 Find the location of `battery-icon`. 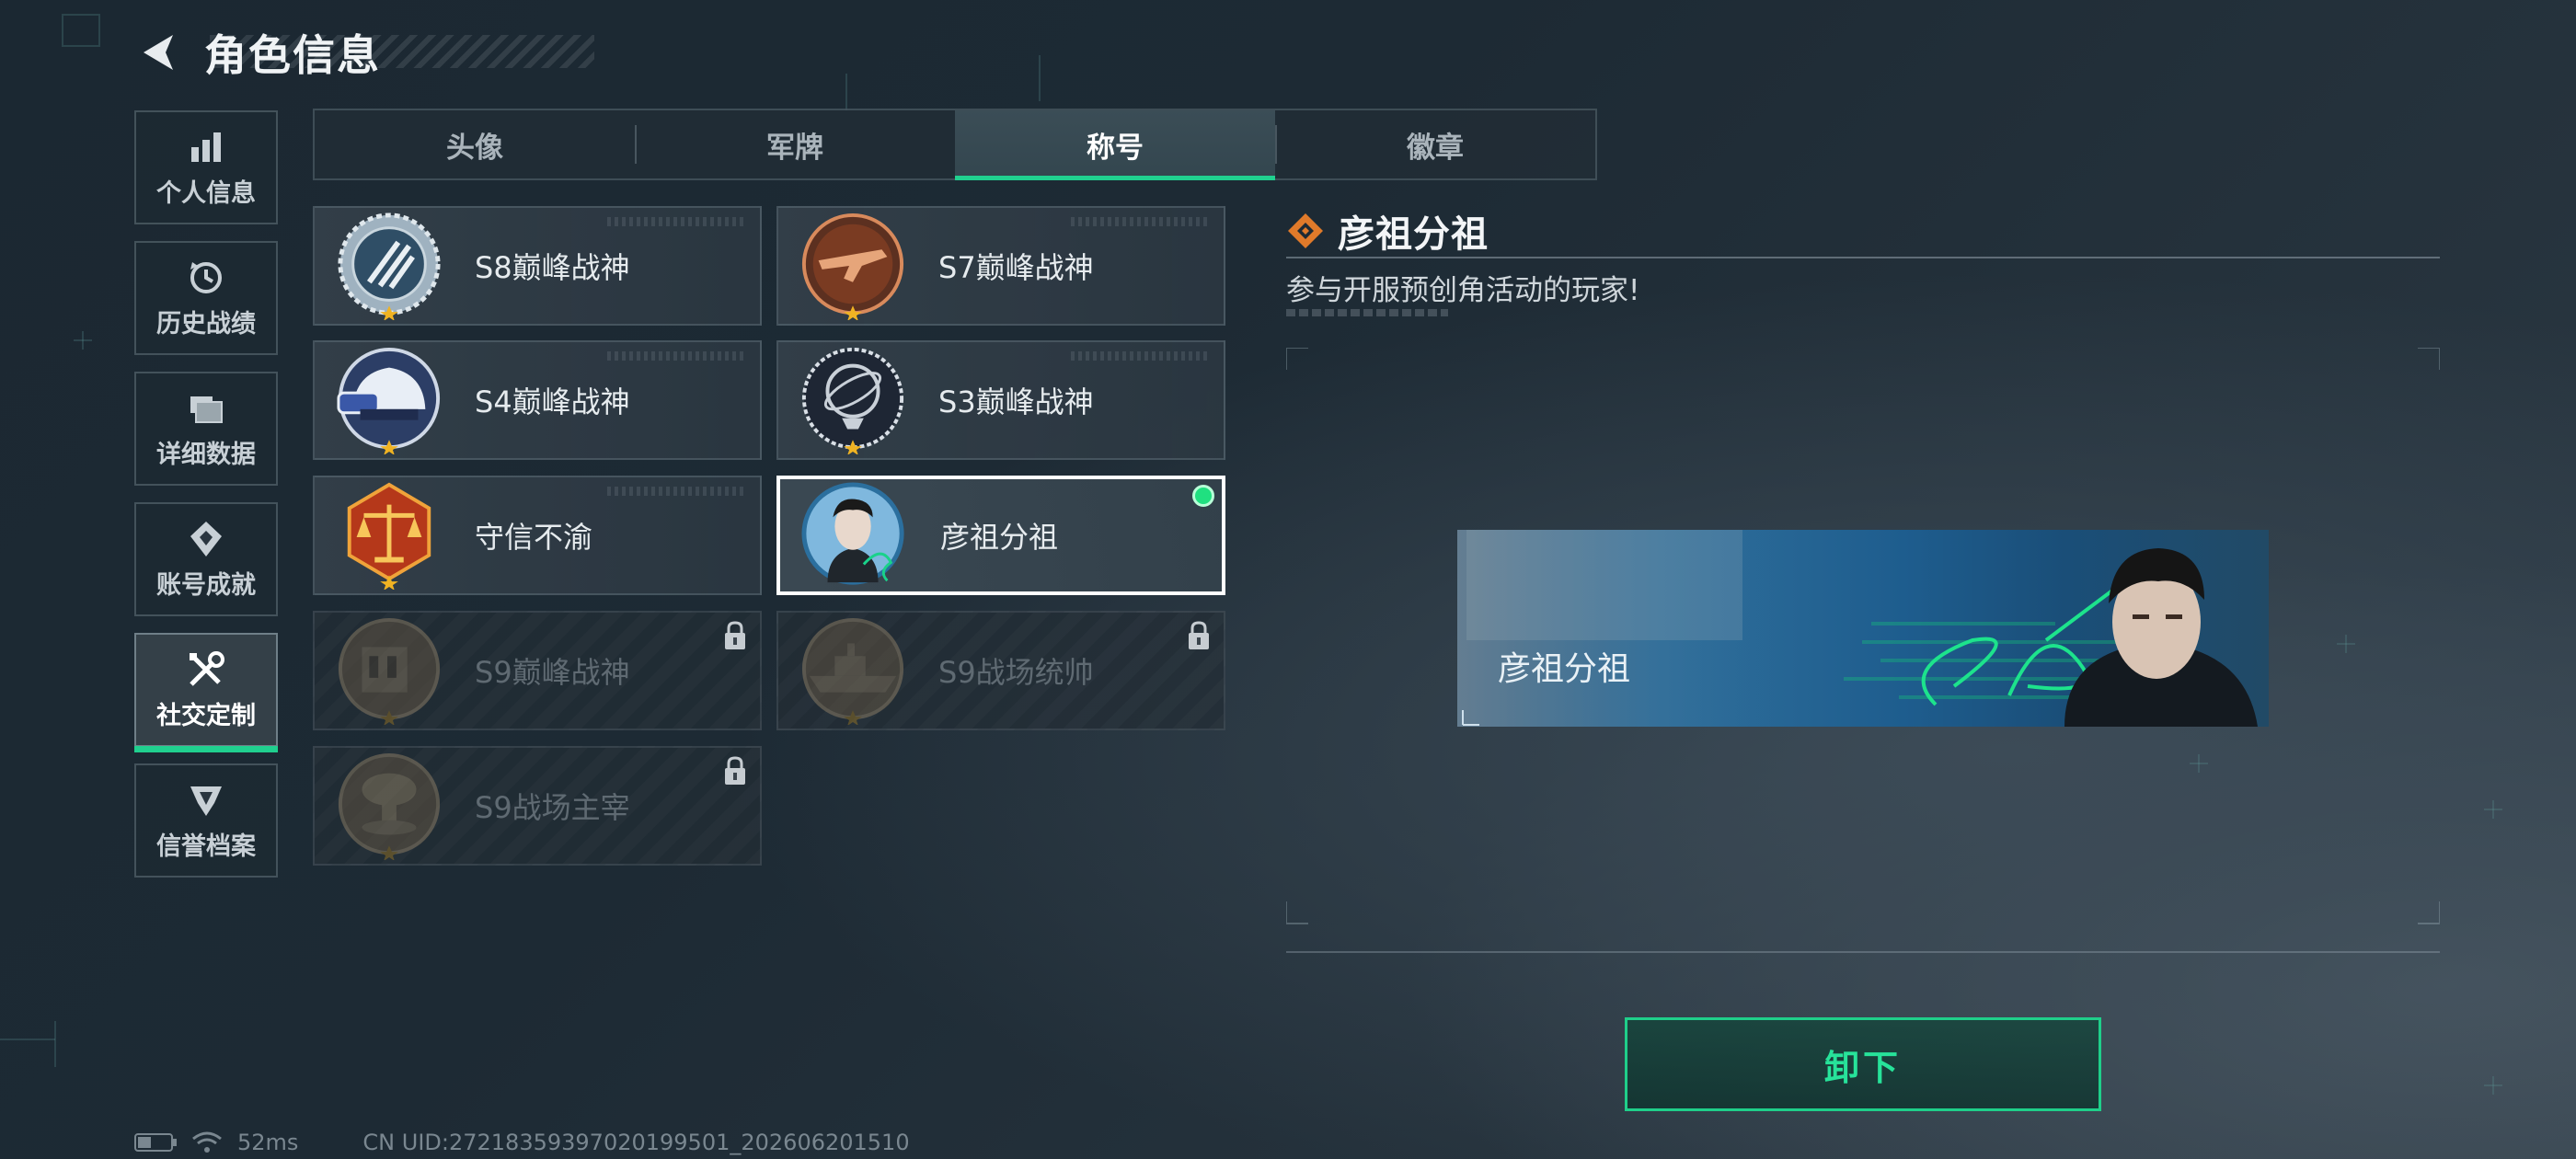

battery-icon is located at coordinates (155, 1142).